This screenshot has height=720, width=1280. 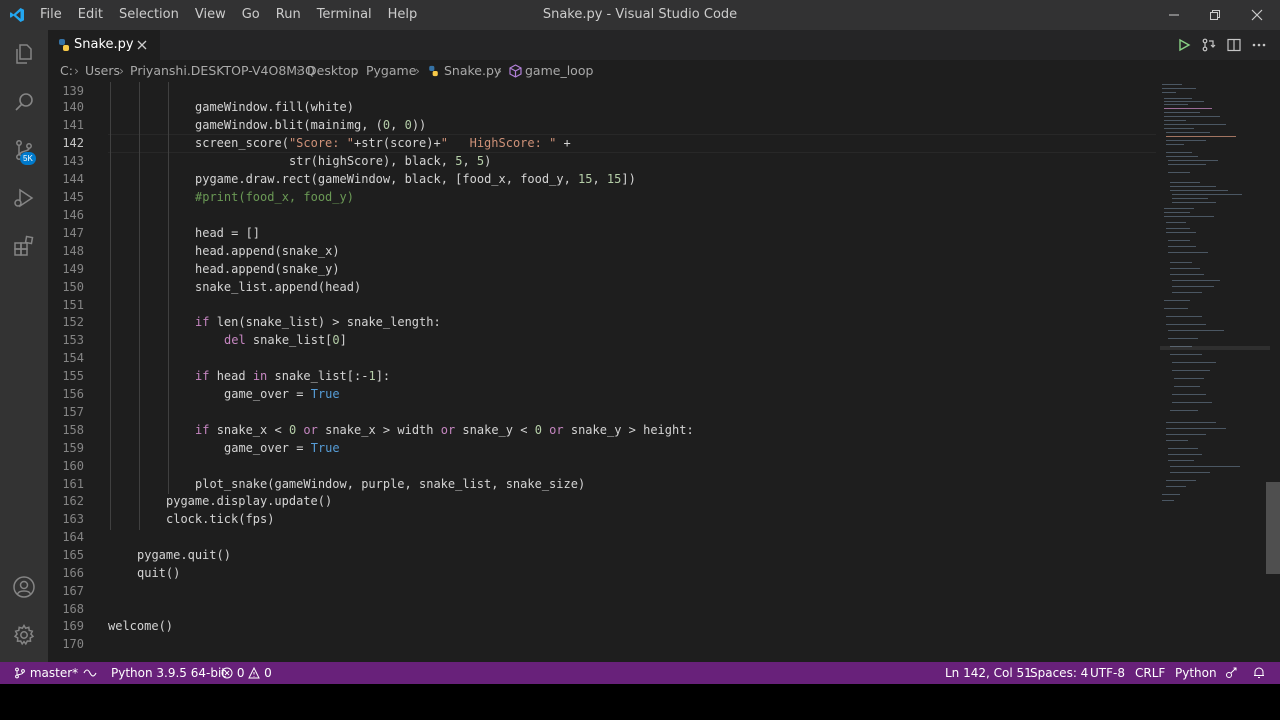 I want to click on code-line: 163 clock.tick(fps), so click(x=598, y=519).